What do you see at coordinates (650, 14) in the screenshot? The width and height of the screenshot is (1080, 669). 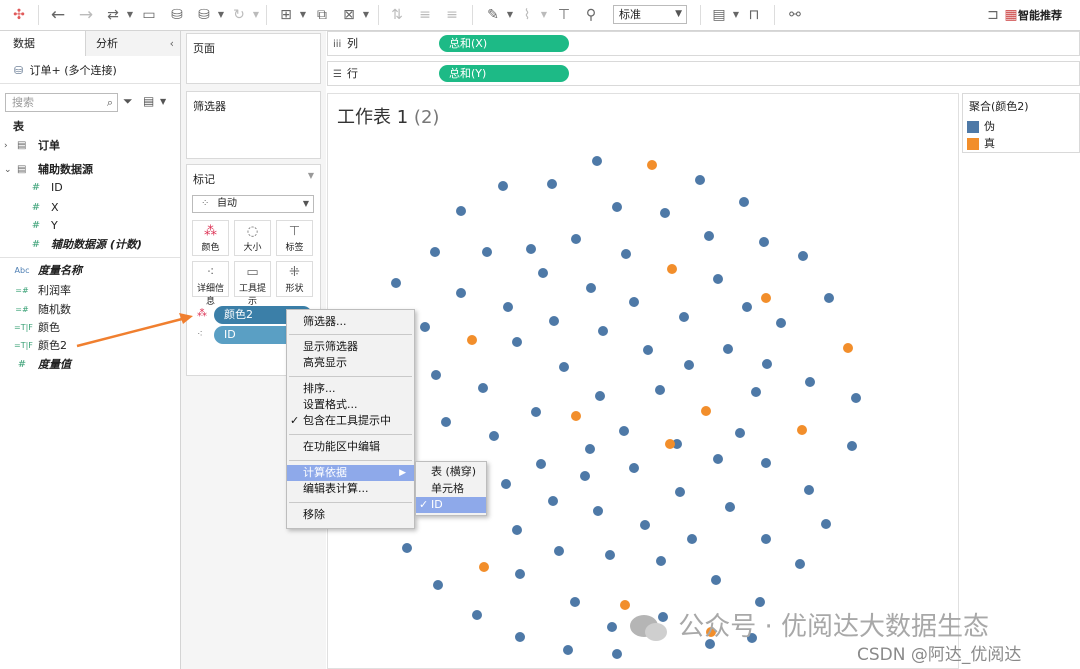 I see `fit-select: 标准 ▼` at bounding box center [650, 14].